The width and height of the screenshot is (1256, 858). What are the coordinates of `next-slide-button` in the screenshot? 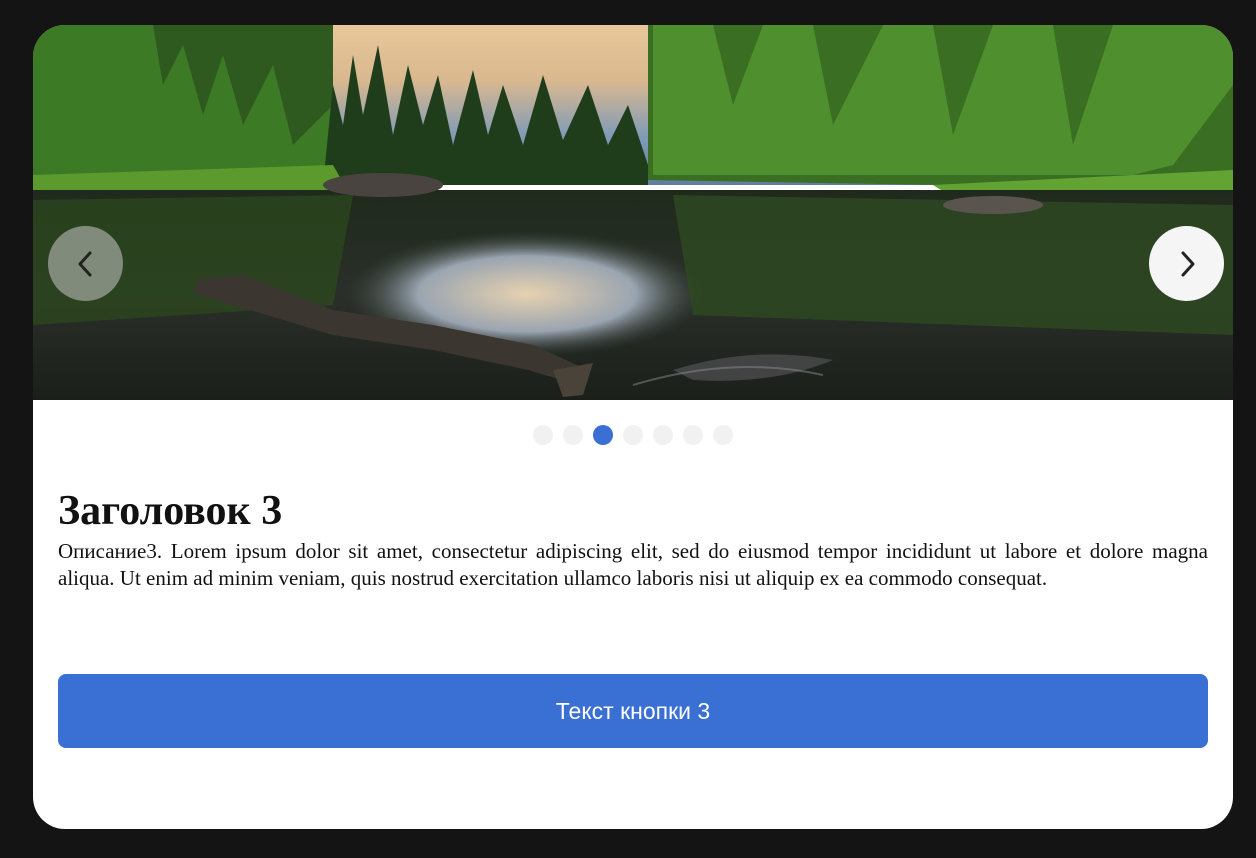 It's located at (1186, 263).